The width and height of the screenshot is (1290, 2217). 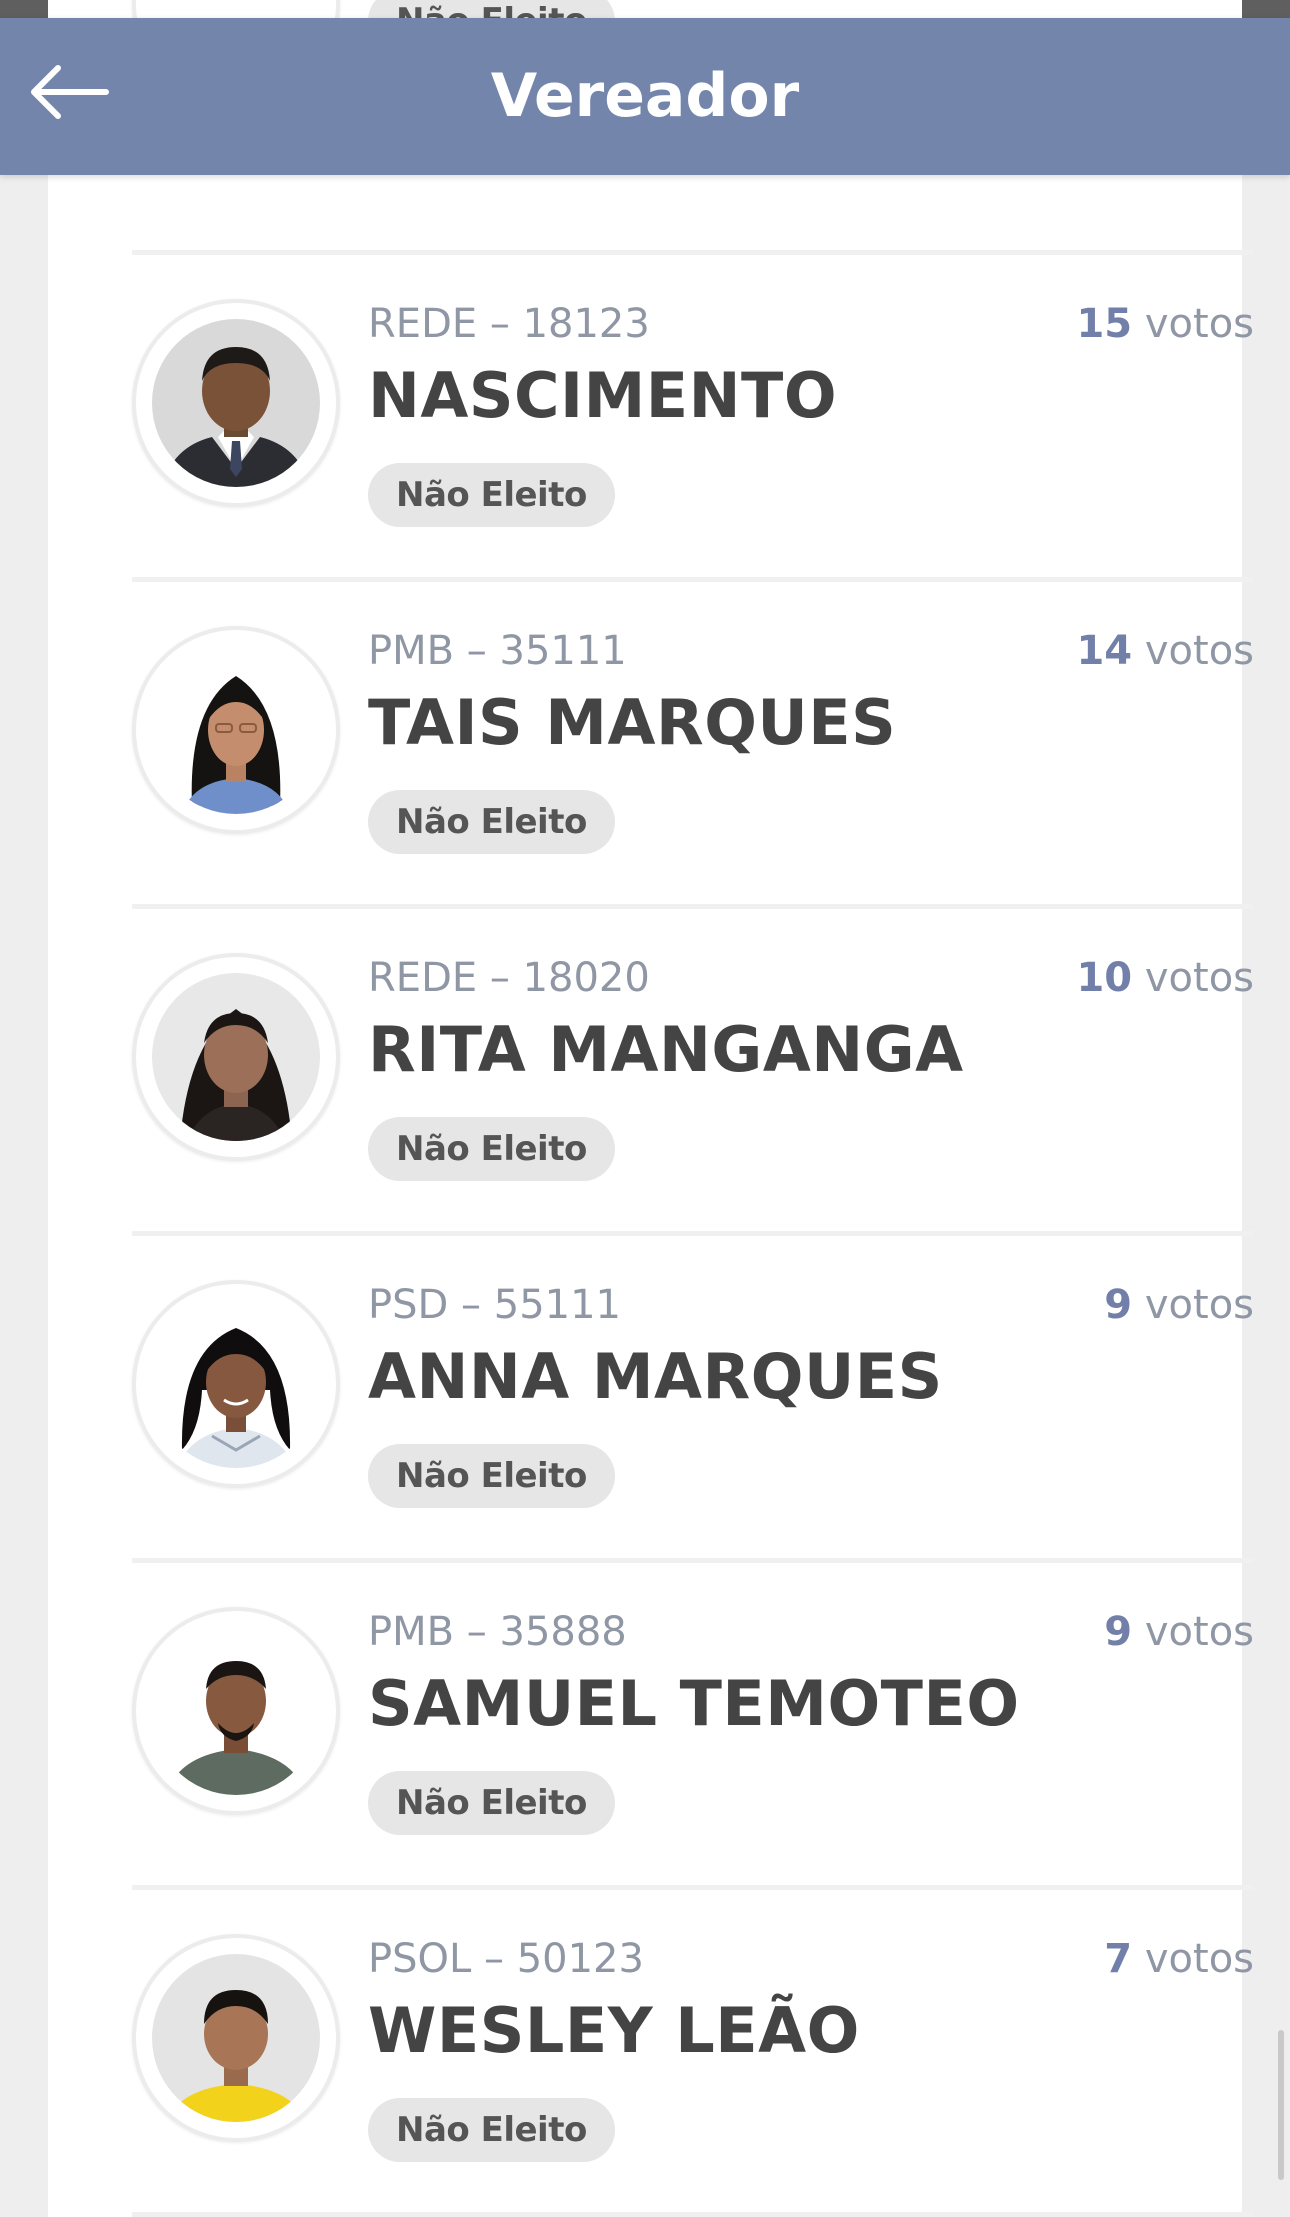 I want to click on vote-count-number: 14, so click(x=1104, y=651).